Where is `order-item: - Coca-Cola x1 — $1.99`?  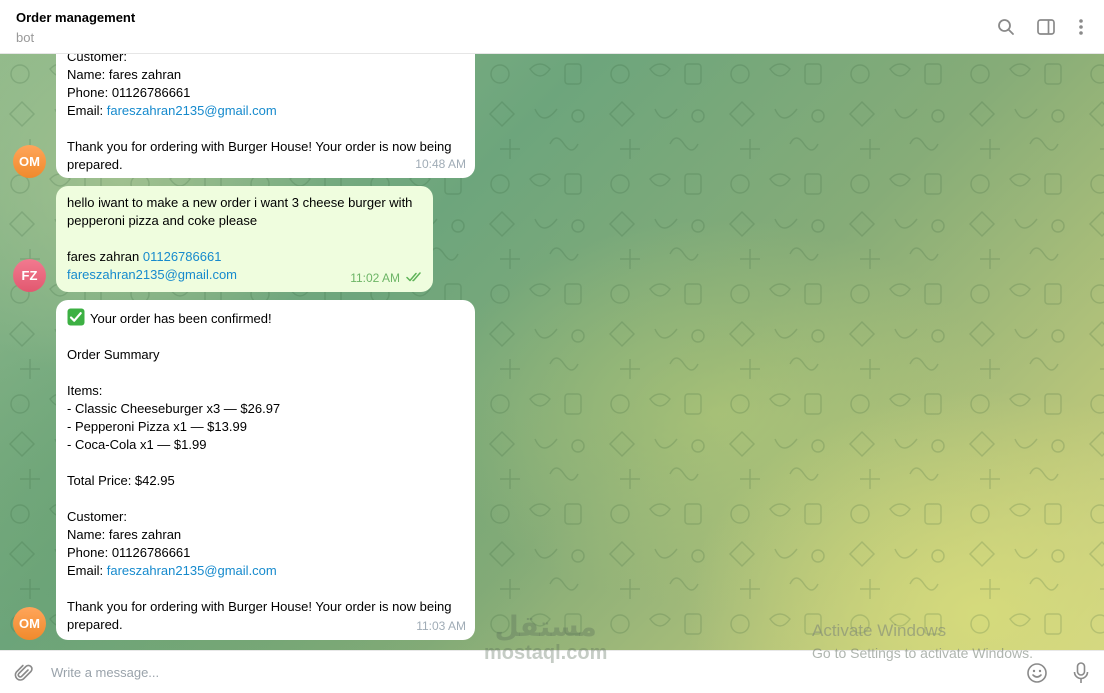
order-item: - Coca-Cola x1 — $1.99 is located at coordinates (137, 444).